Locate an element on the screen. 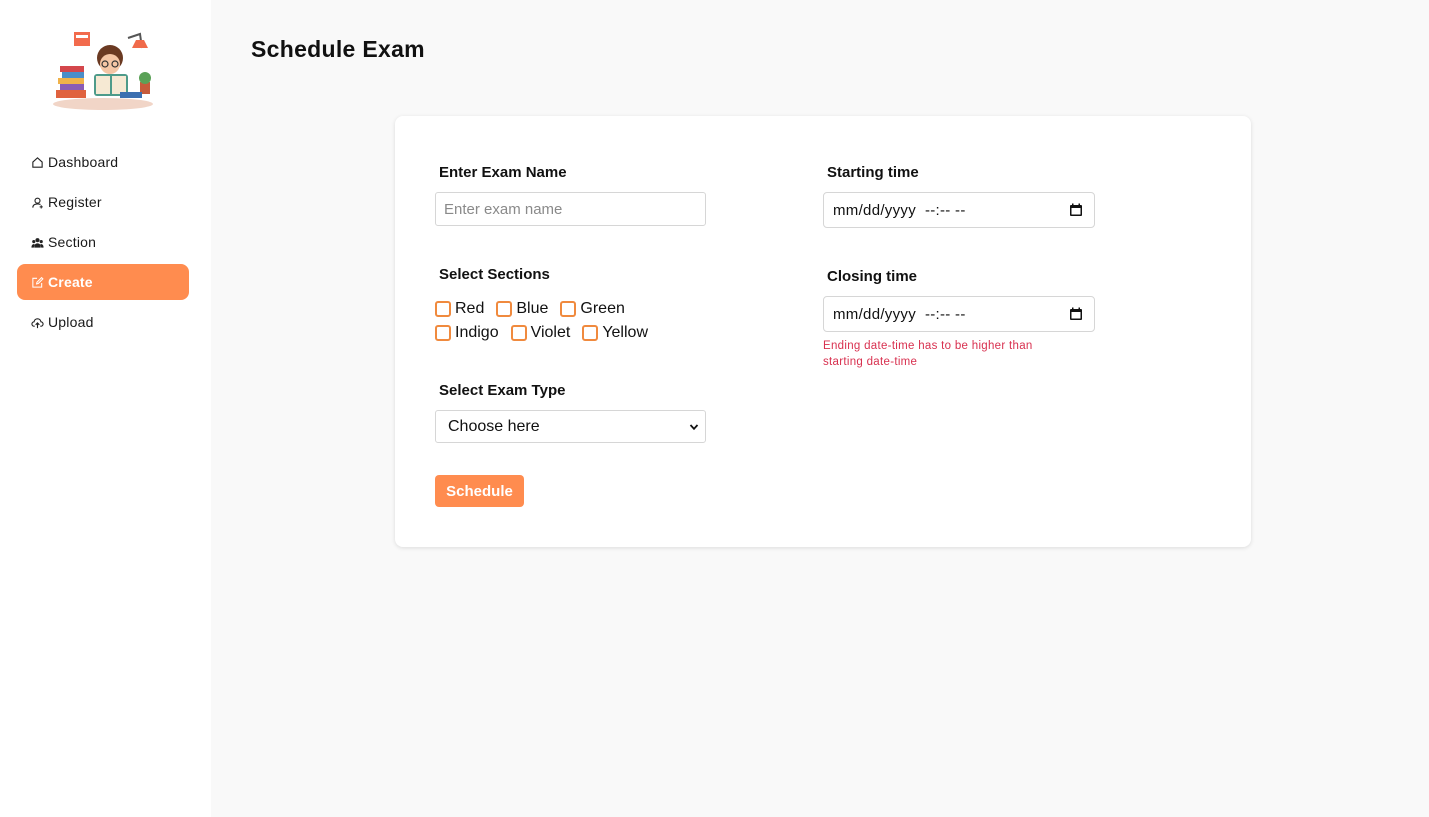 The image size is (1429, 817). sections-checkbox-group: Red Blue Green Indigo Violet Yellow is located at coordinates (565, 321).